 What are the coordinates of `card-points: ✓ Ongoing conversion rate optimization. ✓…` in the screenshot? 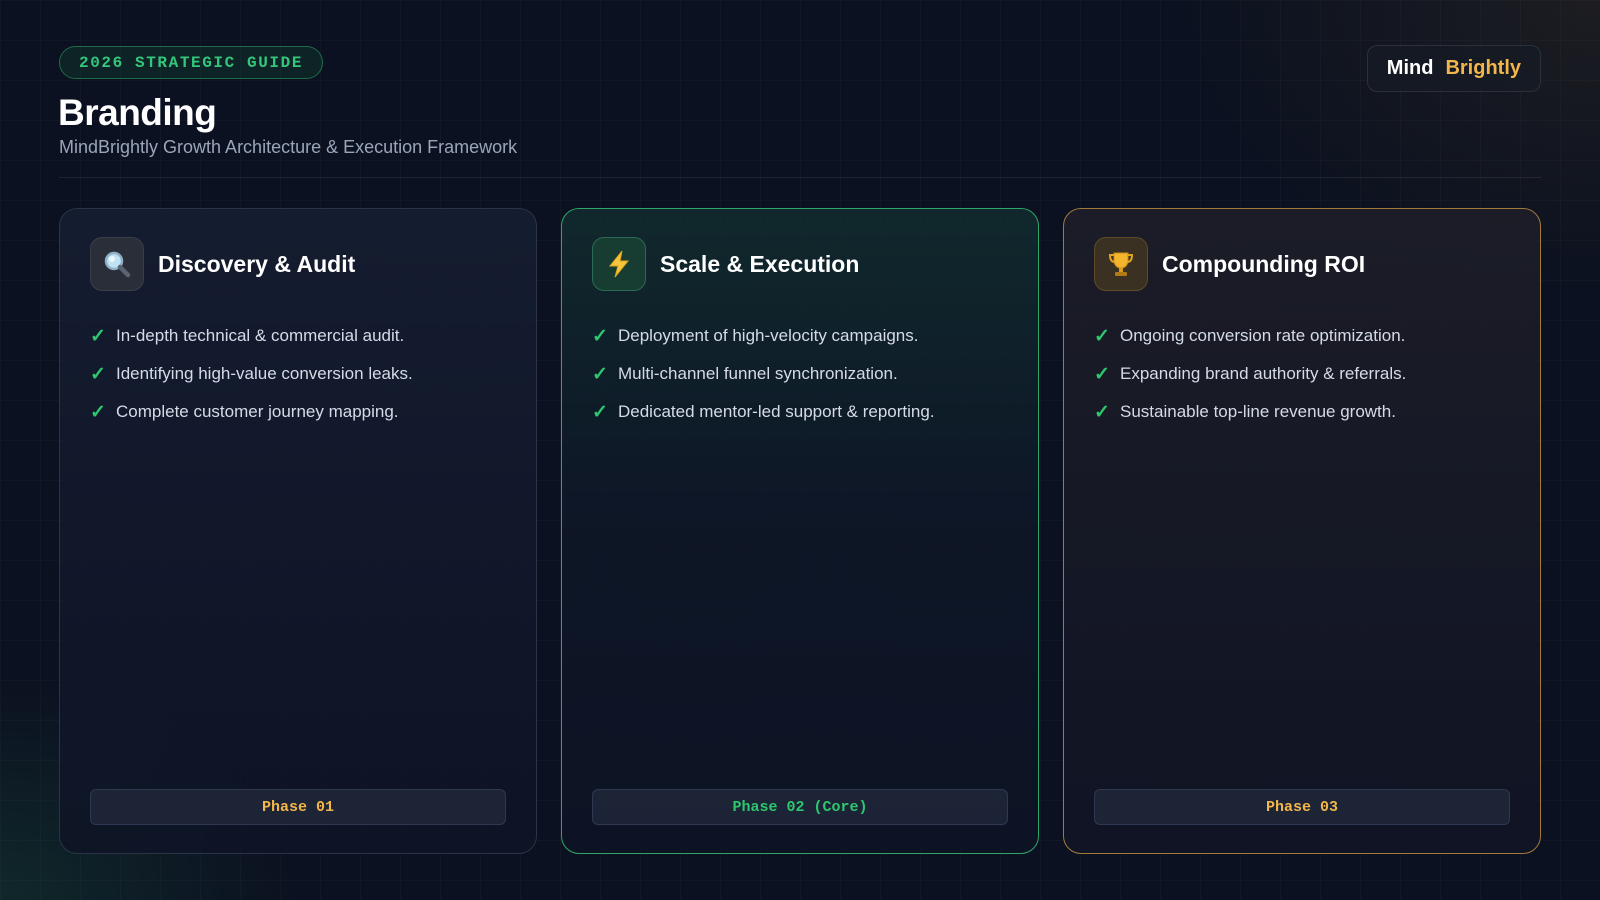 It's located at (1250, 374).